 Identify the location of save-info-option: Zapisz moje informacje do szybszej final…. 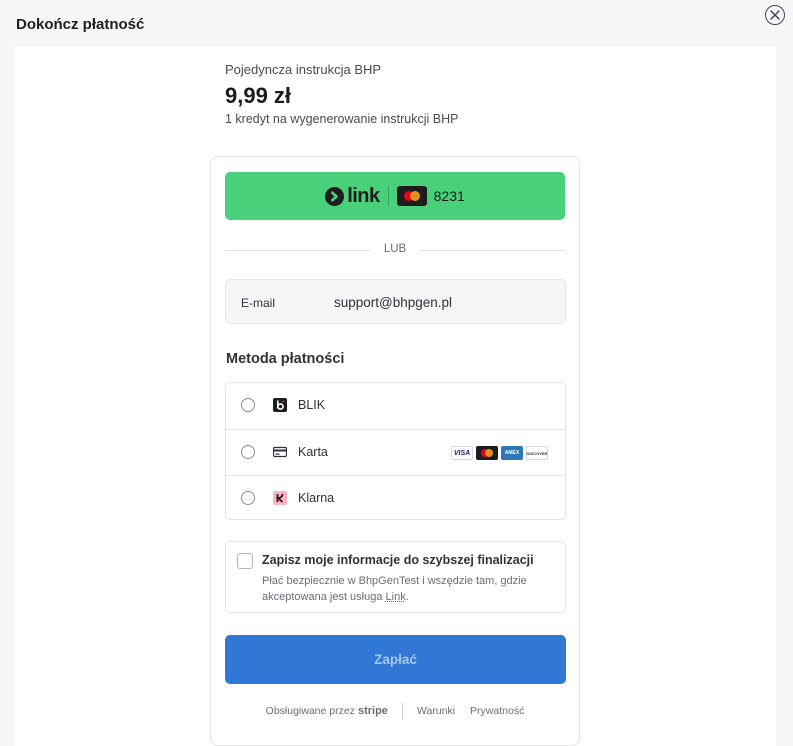
(395, 577).